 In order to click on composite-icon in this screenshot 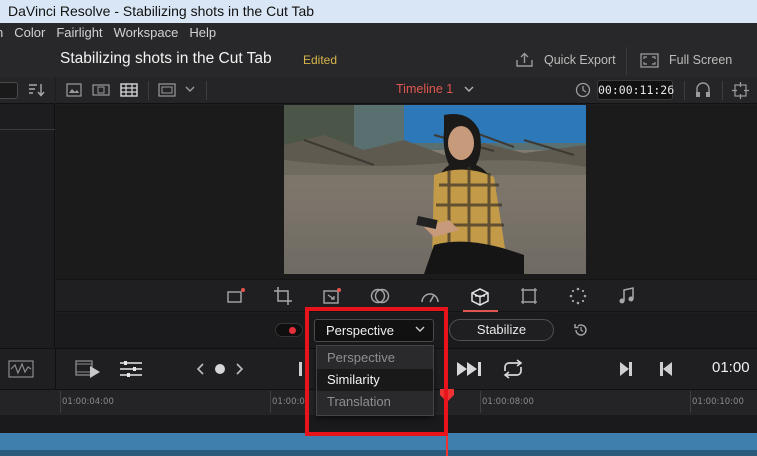, I will do `click(380, 296)`.